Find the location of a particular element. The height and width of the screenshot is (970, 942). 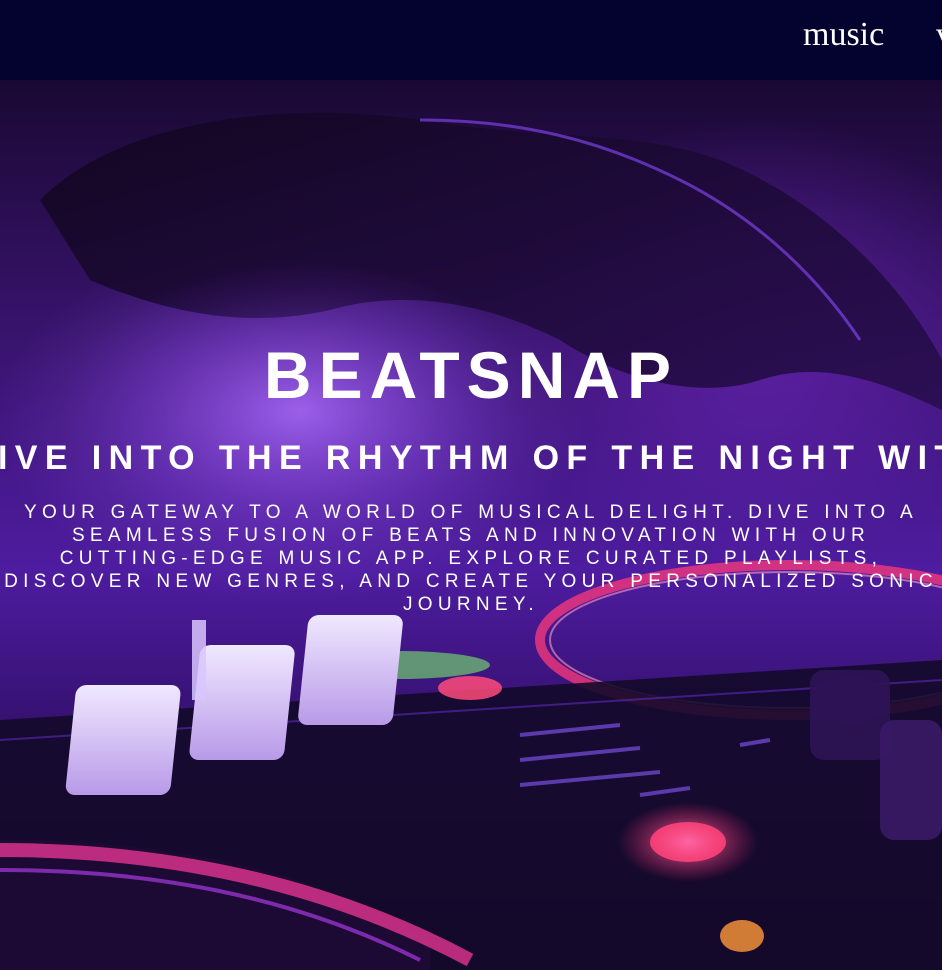

nav-link-music: music is located at coordinates (843, 35).